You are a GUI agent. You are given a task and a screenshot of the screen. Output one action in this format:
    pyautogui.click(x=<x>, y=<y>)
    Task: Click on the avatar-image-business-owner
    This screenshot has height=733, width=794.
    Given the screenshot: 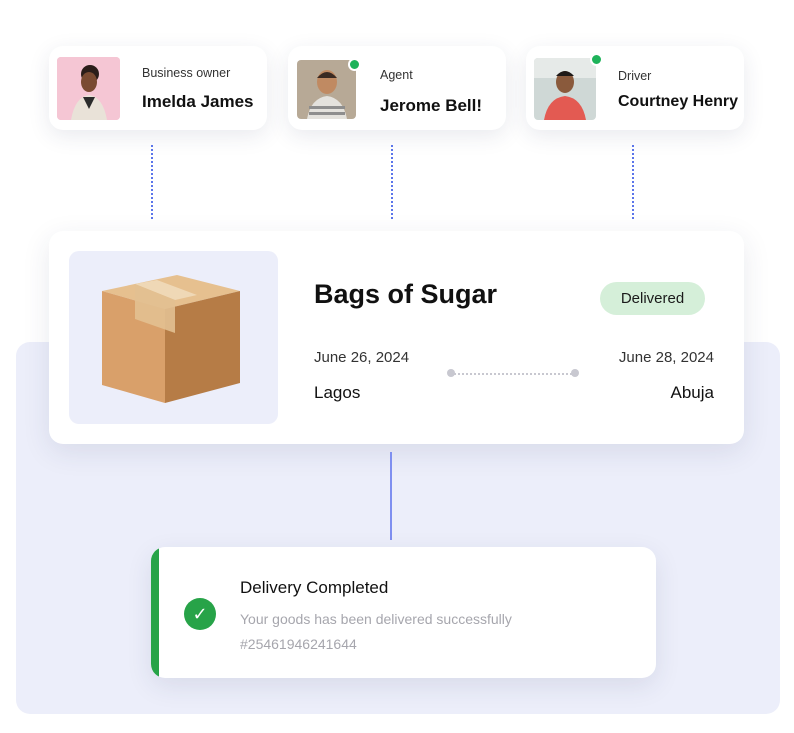 What is the action you would take?
    pyautogui.click(x=88, y=88)
    